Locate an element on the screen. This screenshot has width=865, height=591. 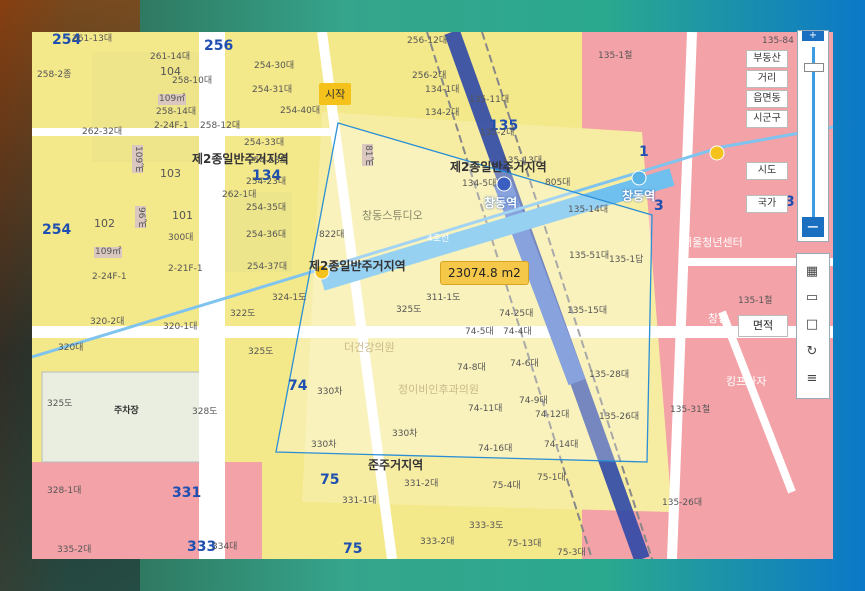
parcel-label: 75-13대 is located at coordinates (524, 544).